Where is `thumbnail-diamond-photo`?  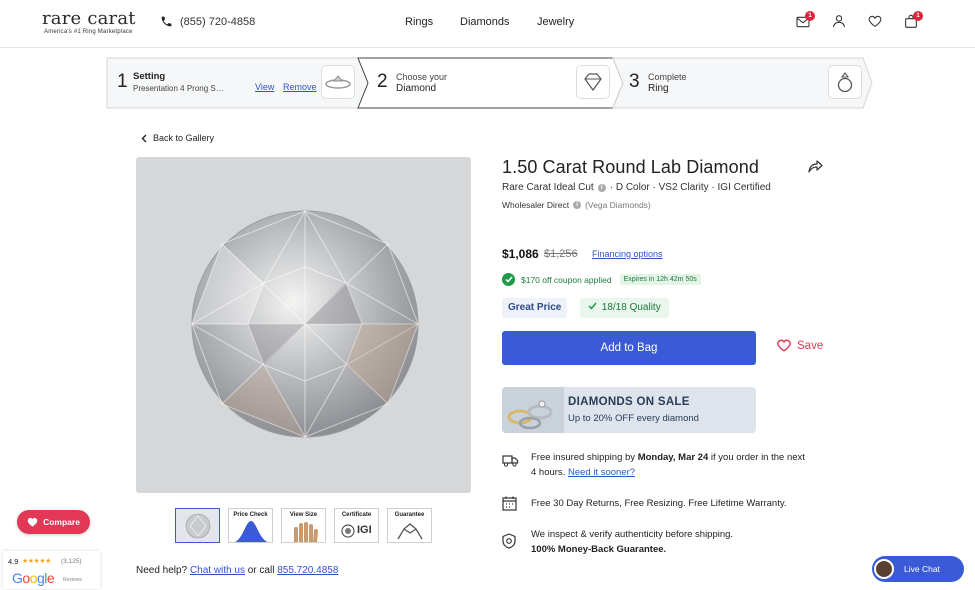 thumbnail-diamond-photo is located at coordinates (197, 525).